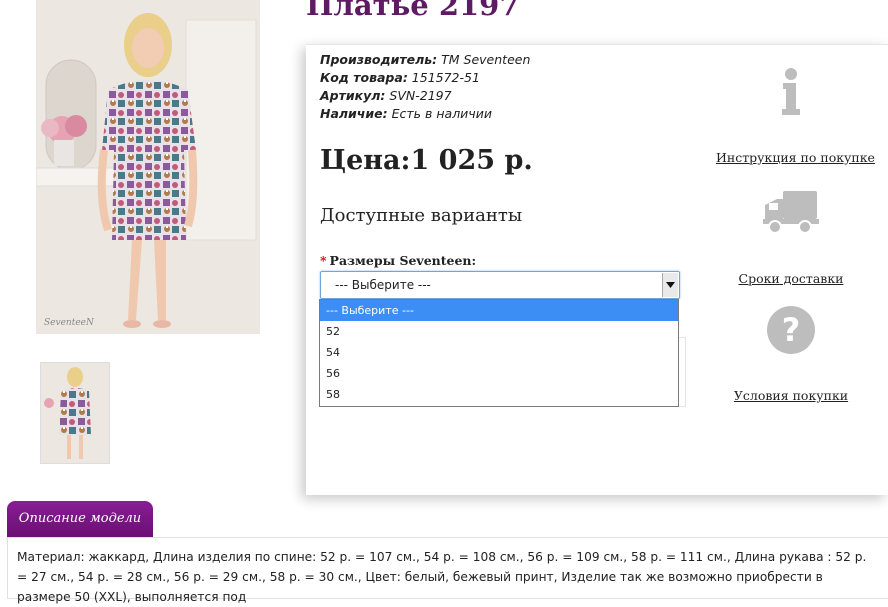 The height and width of the screenshot is (607, 888). I want to click on article-row: Артикул: SVN-2197, so click(425, 96).